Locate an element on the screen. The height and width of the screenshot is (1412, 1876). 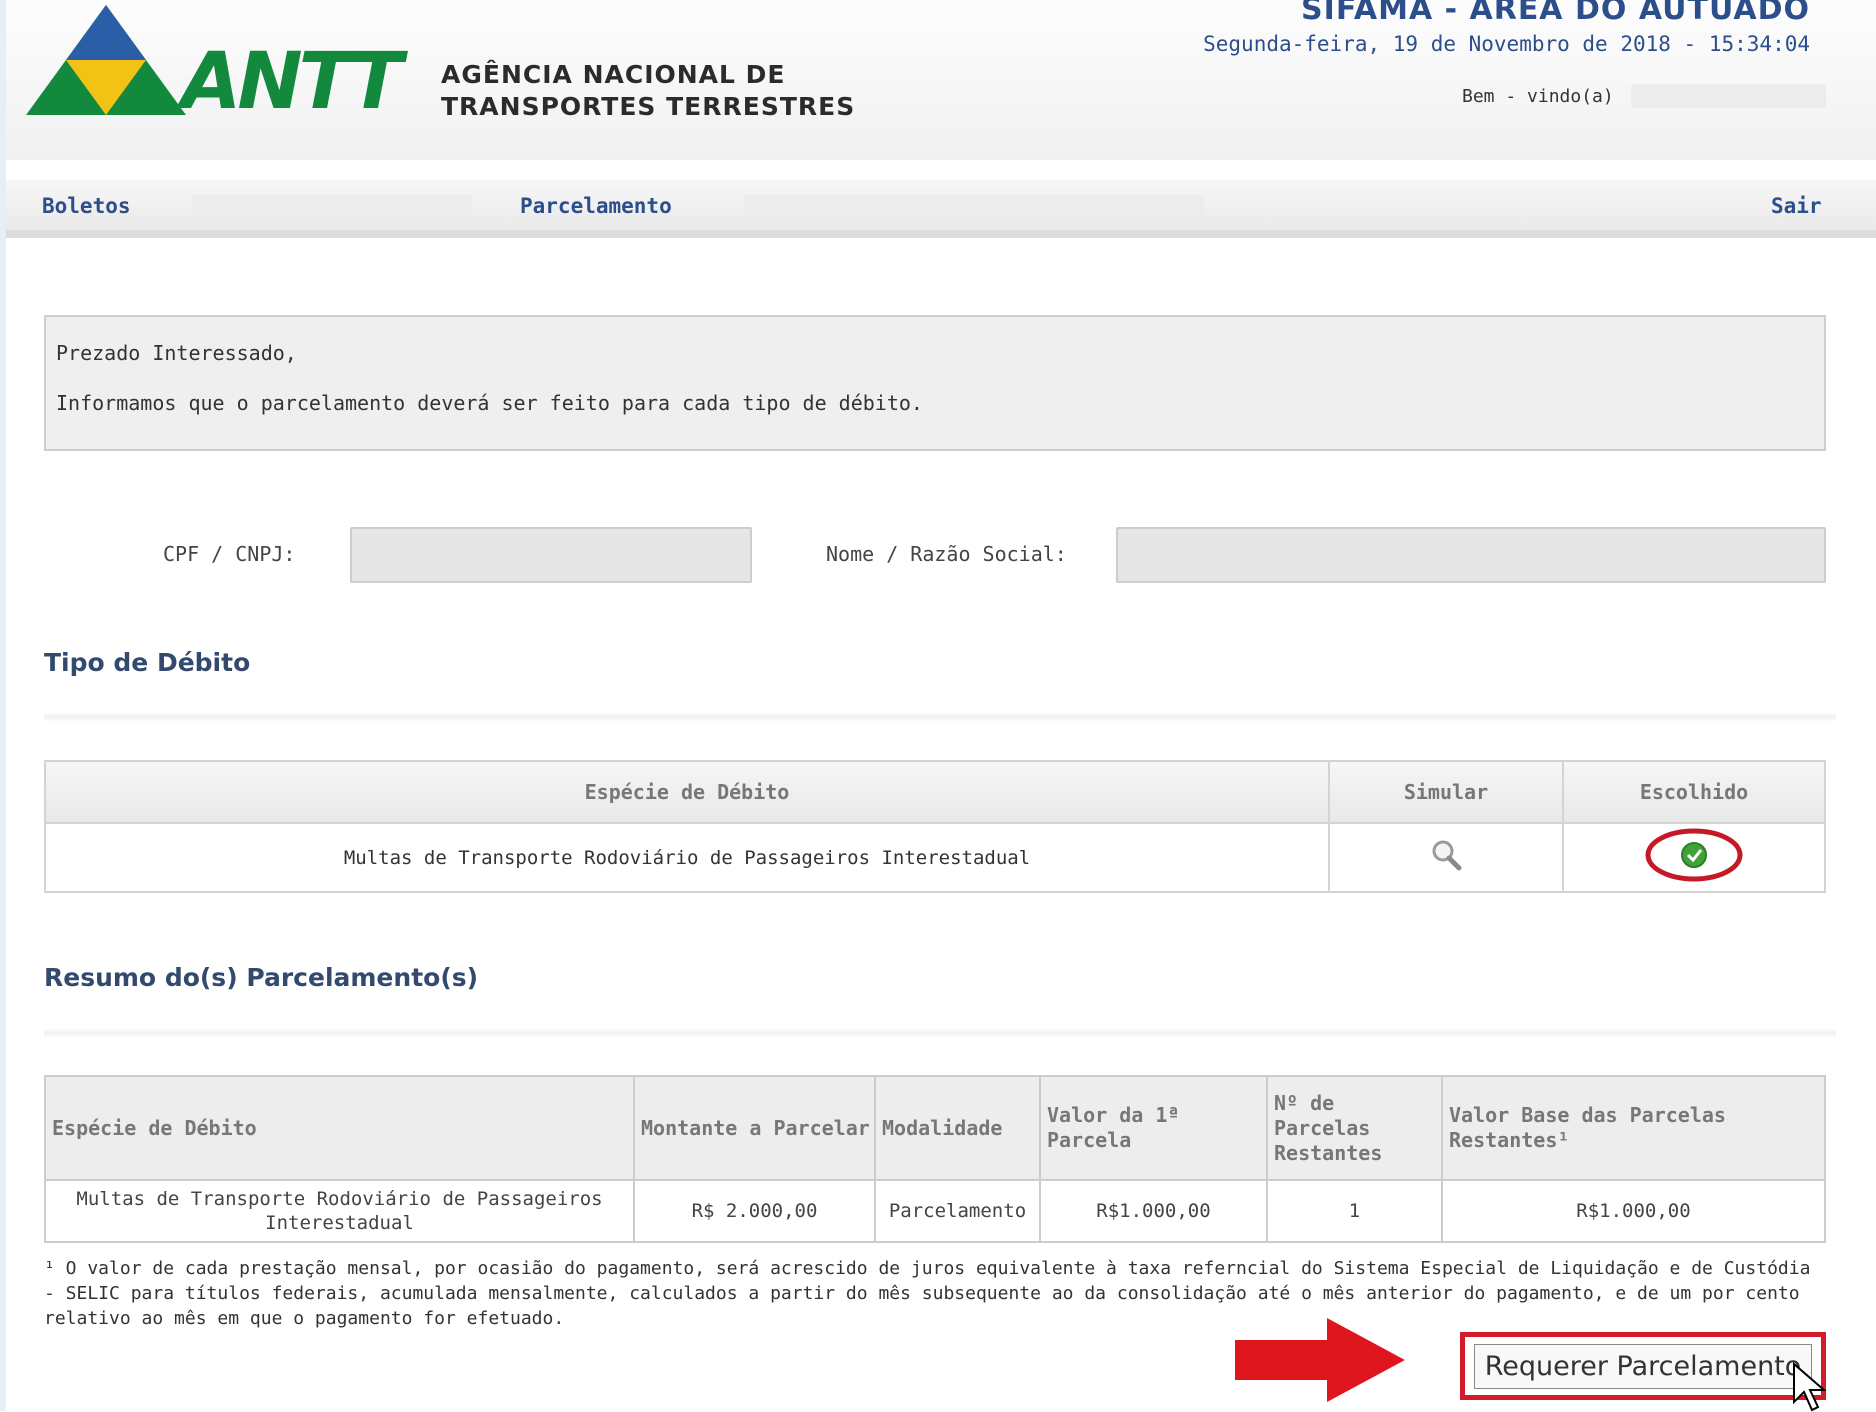
section-title-resumo: Resumo do(s) Parcelamento(s) is located at coordinates (261, 977).